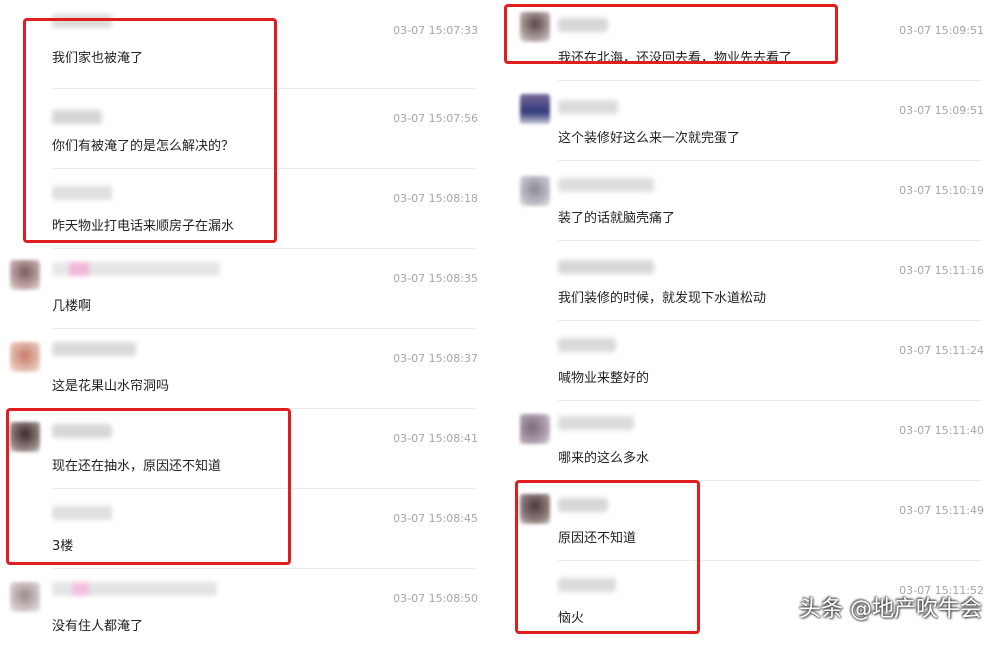 The image size is (996, 648). Describe the element at coordinates (748, 40) in the screenshot. I see `chat-message: 03-07 15:09:51 我还在北海，还没回去看，物业先去看了` at that location.